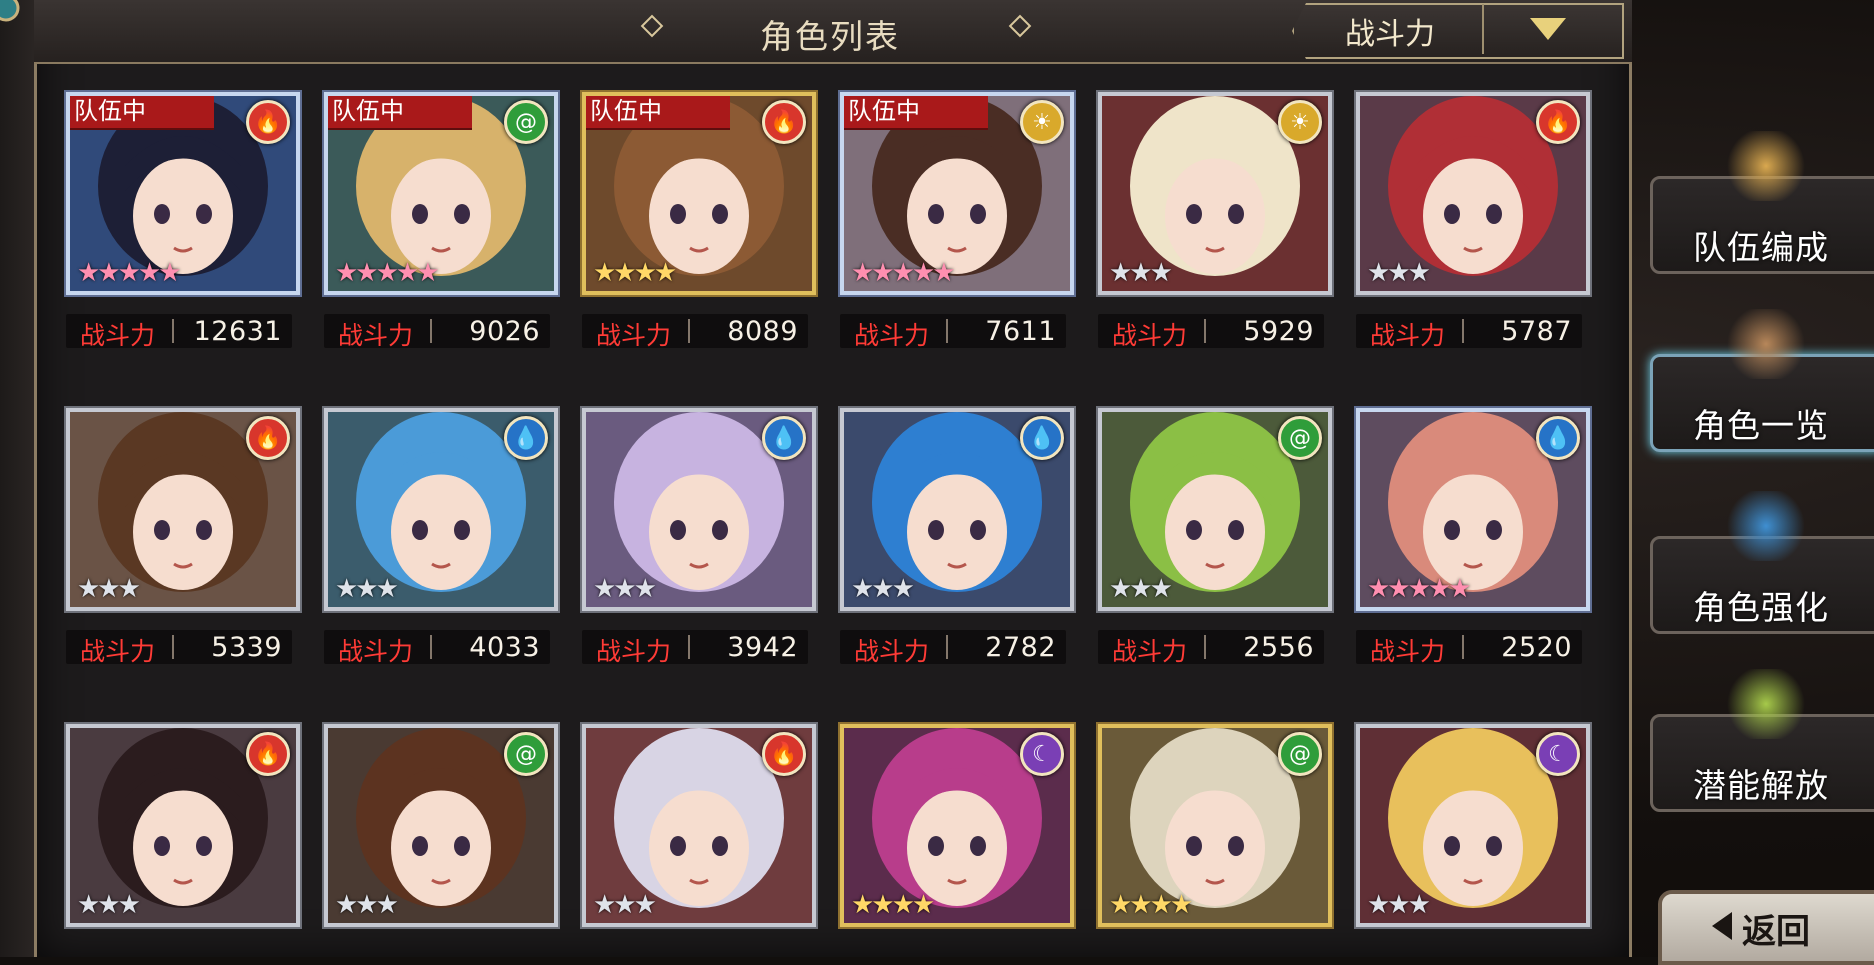 Image resolution: width=1874 pixels, height=965 pixels. Describe the element at coordinates (183, 193) in the screenshot. I see `character-card: 队伍中 🔥 ★★★★★` at that location.